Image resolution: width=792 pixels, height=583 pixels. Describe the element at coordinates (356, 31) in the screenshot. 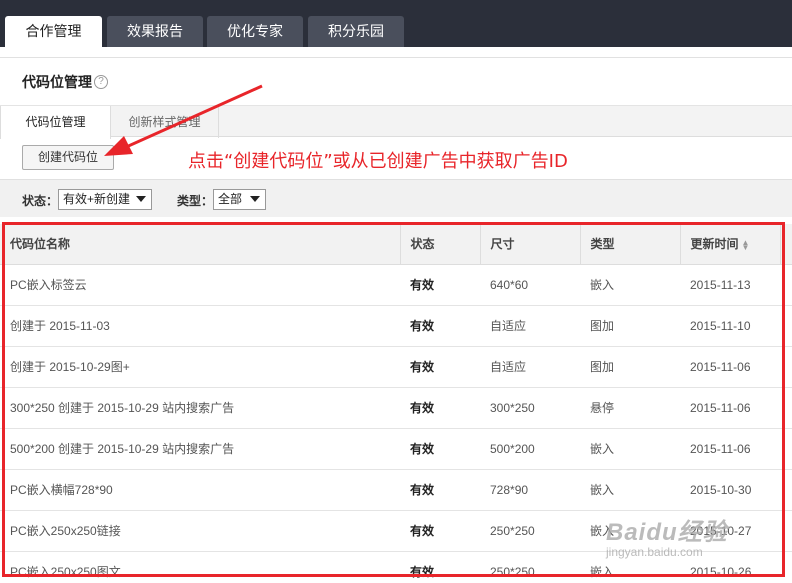

I see `tab-points-park: 积分乐园` at that location.